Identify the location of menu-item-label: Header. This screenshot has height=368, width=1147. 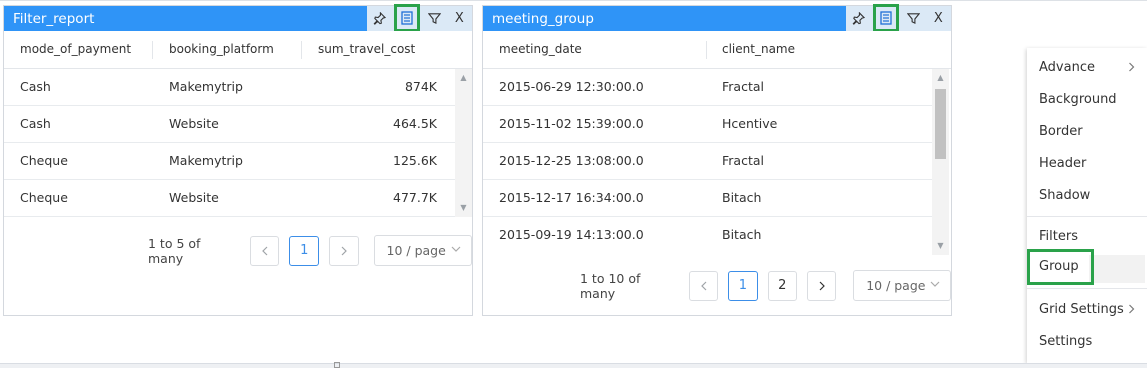
(1063, 163).